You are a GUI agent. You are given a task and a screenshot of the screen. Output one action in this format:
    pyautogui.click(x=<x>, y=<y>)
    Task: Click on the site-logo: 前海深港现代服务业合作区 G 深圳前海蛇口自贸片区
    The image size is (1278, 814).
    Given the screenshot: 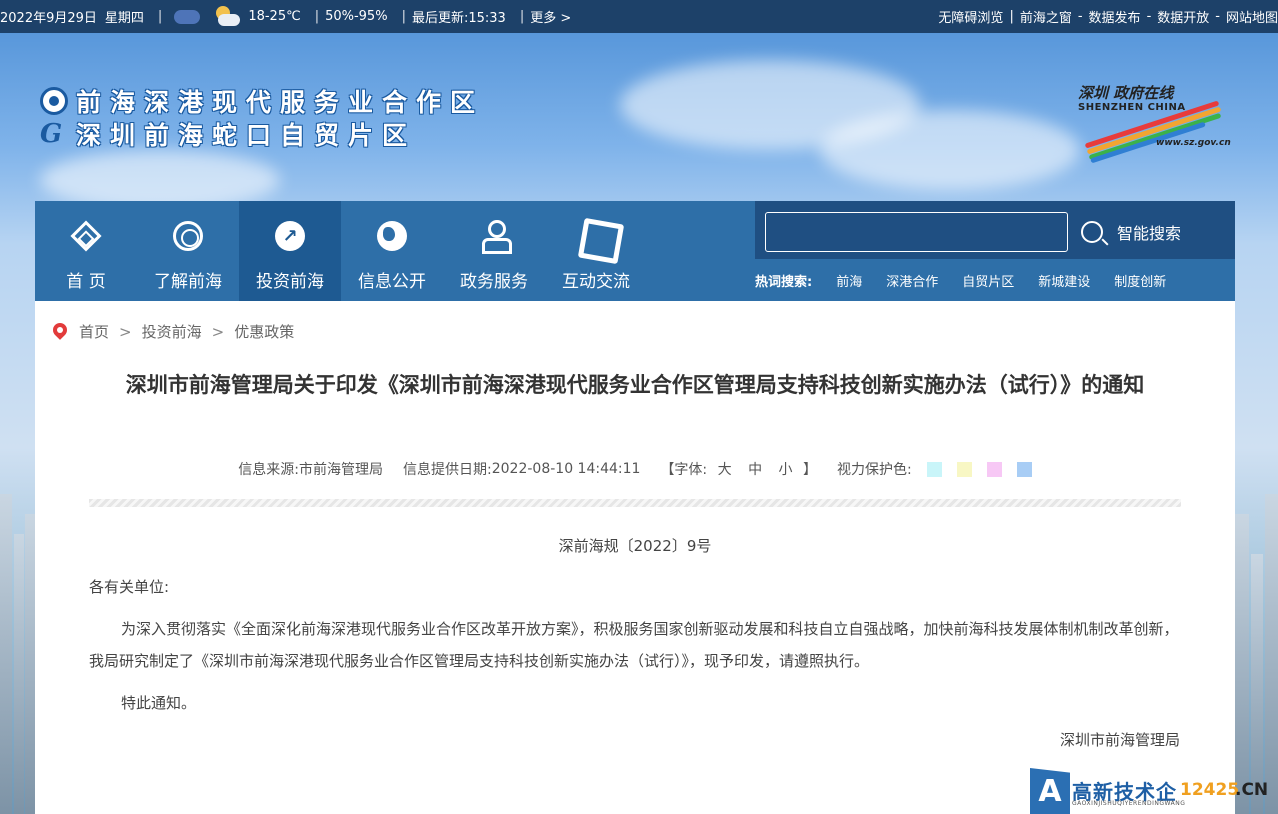 What is the action you would take?
    pyautogui.click(x=262, y=117)
    